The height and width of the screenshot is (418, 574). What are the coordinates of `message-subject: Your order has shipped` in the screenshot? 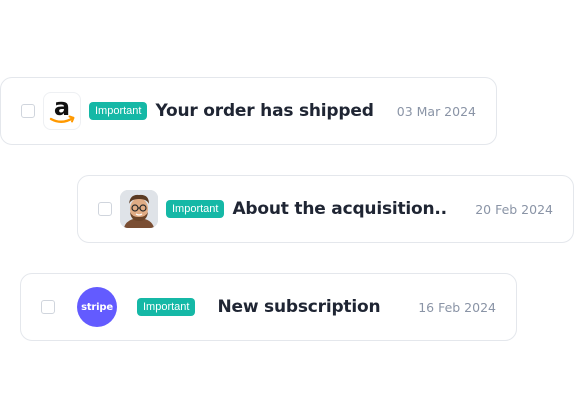 It's located at (264, 111).